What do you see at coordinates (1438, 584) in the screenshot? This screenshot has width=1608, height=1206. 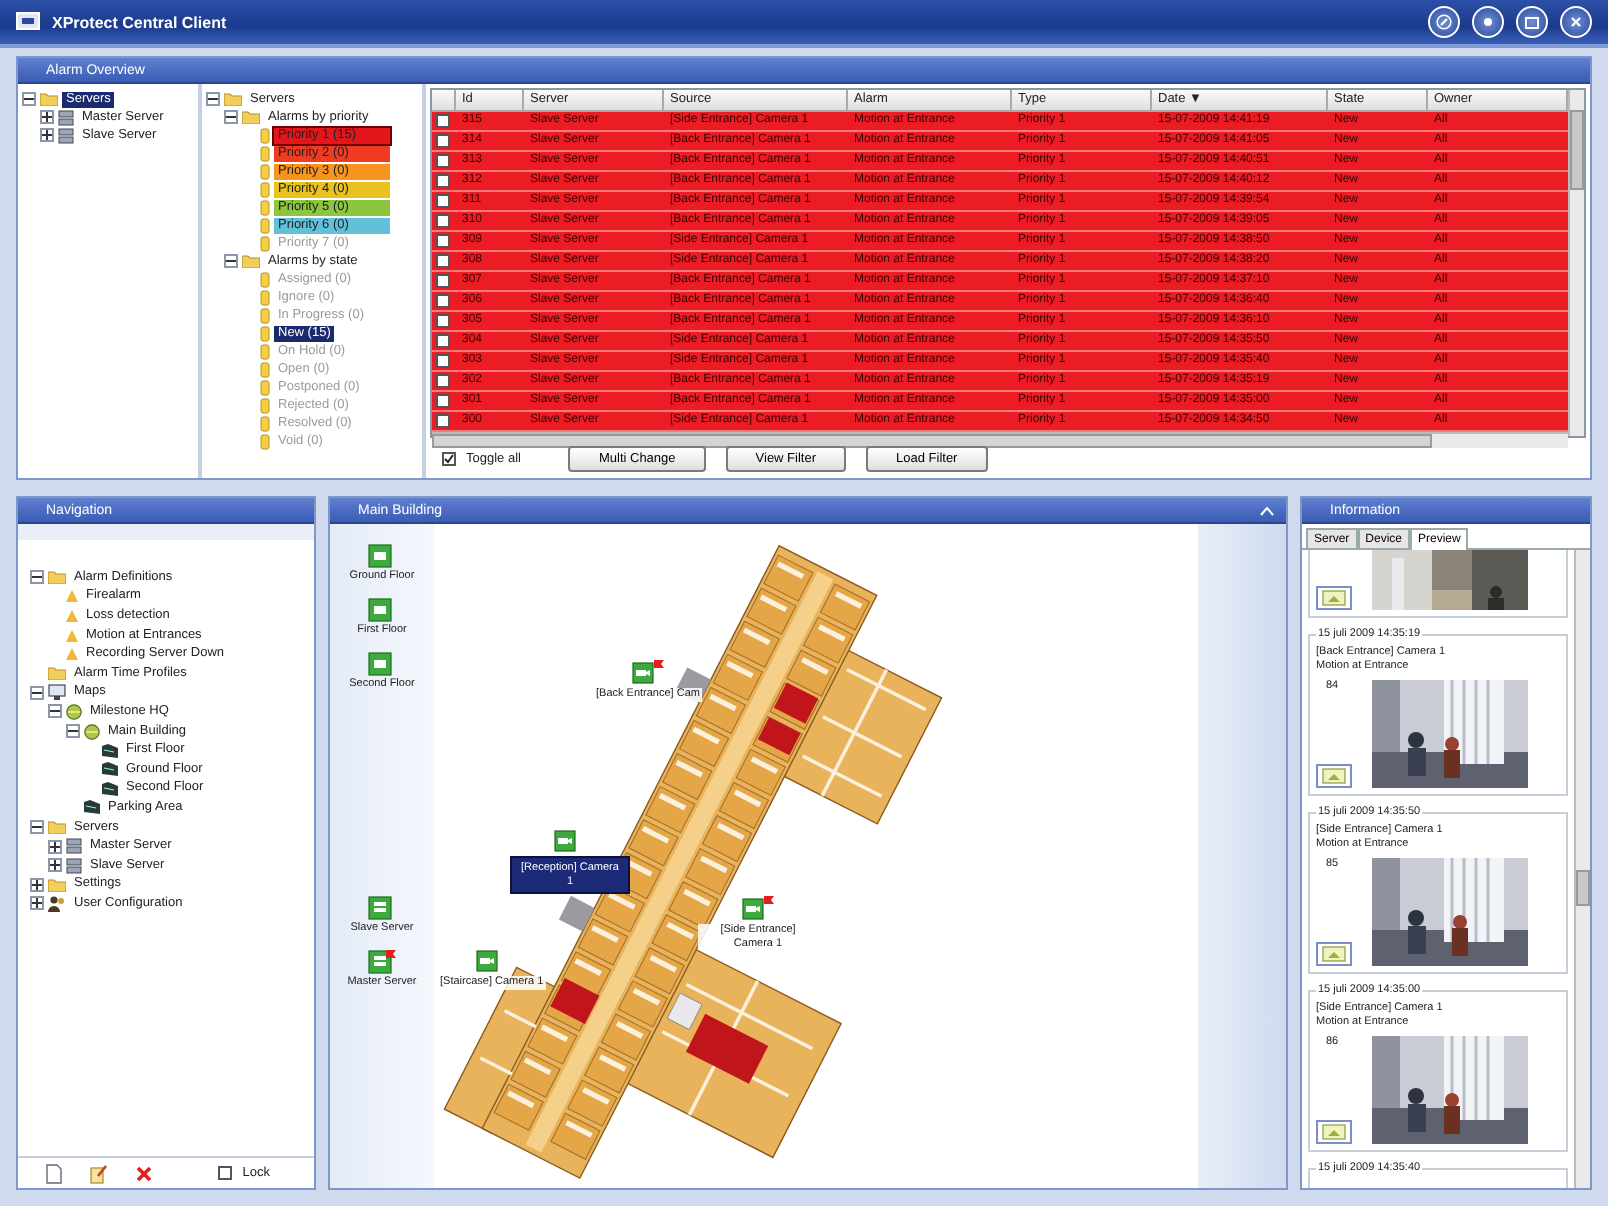 I see `preview-card` at bounding box center [1438, 584].